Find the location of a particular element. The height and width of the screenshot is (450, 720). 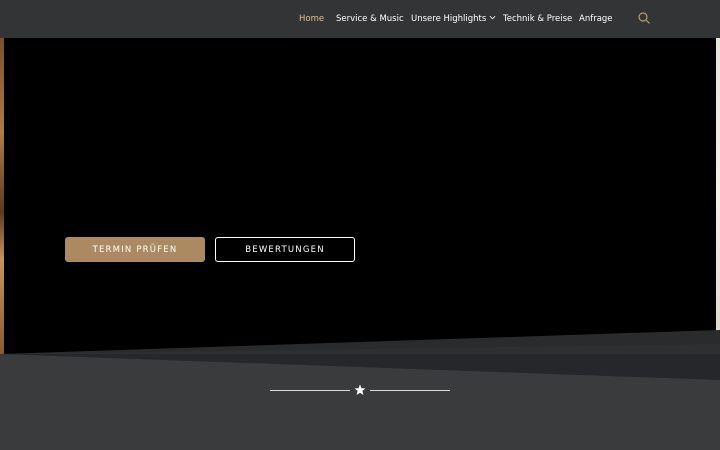

bewertungen-button: BEWERTUNGEN is located at coordinates (285, 249).